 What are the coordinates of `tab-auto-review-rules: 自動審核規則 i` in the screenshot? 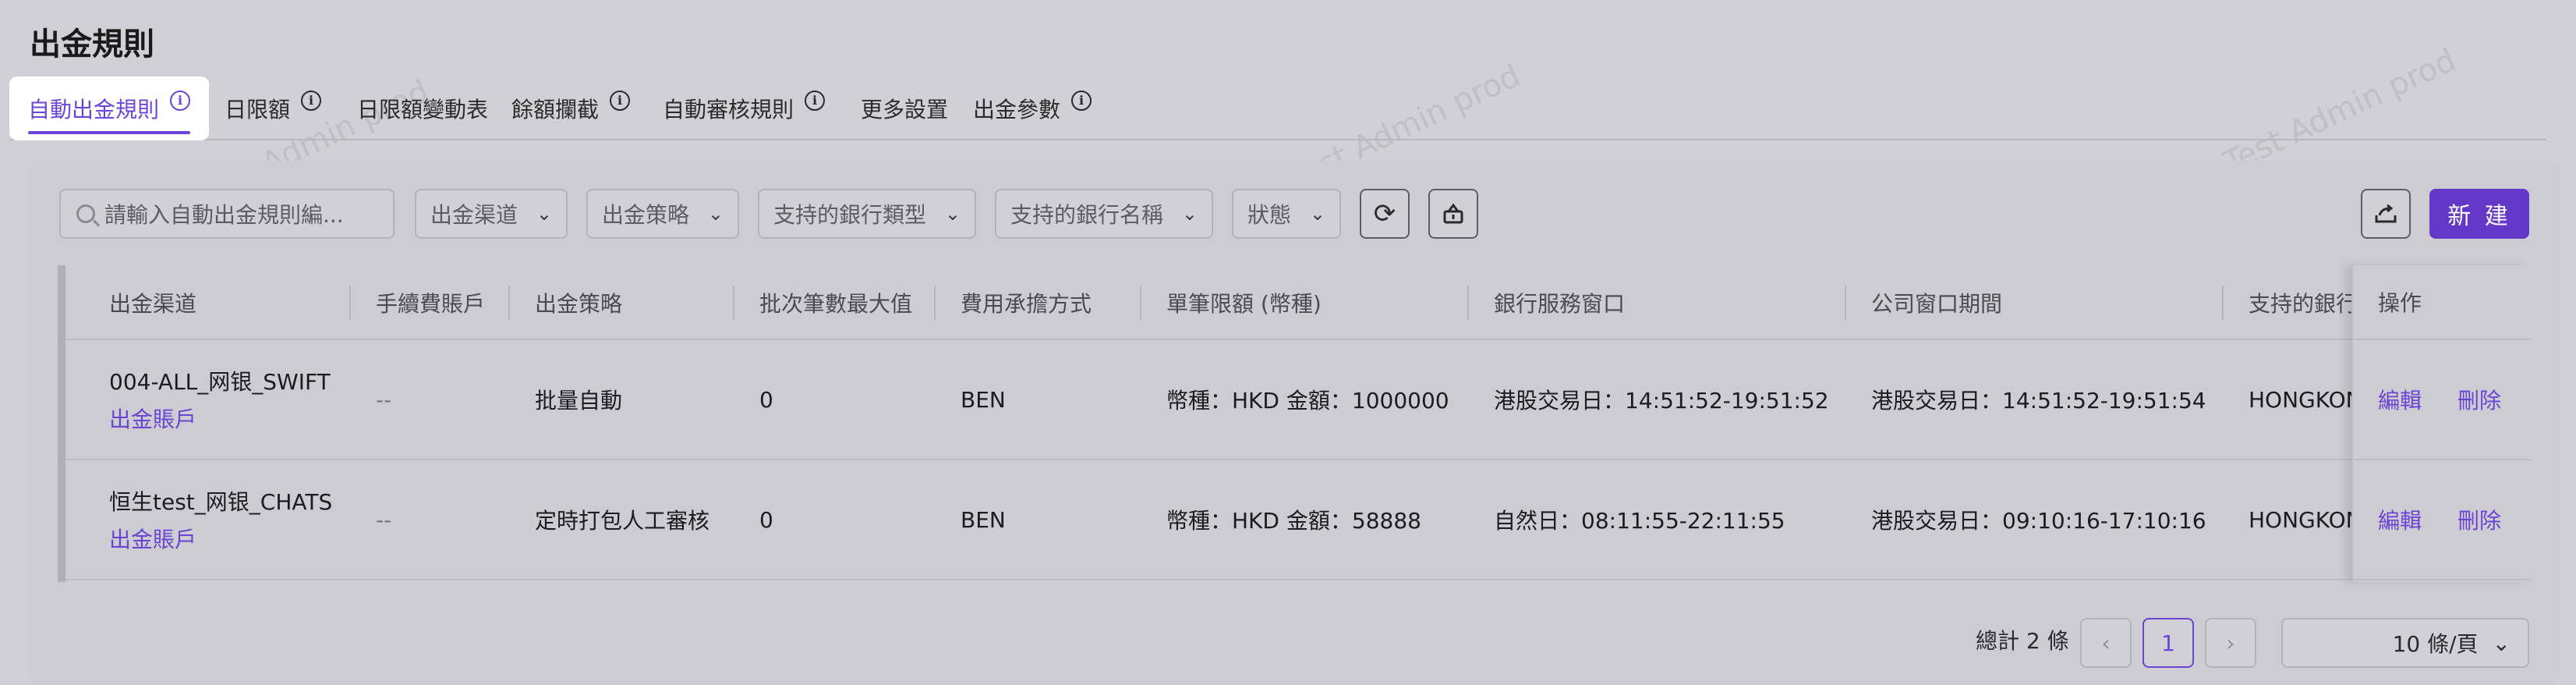 It's located at (744, 108).